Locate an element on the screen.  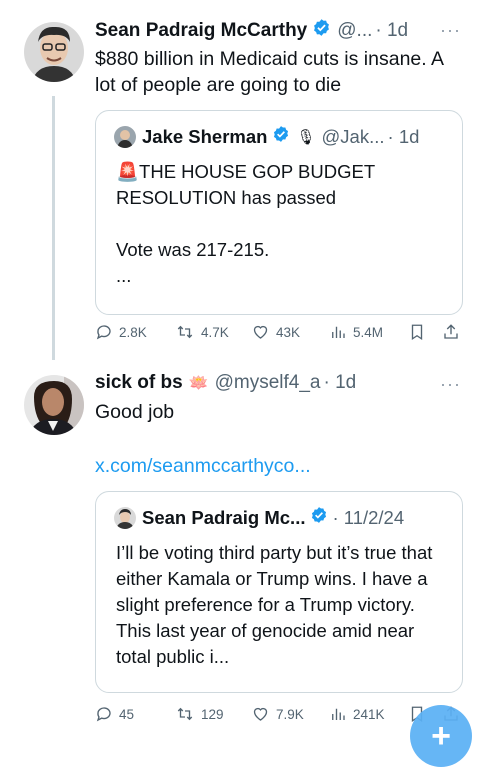
tweet-actions: 45 129 7.9K 241K is located at coordinates (280, 717).